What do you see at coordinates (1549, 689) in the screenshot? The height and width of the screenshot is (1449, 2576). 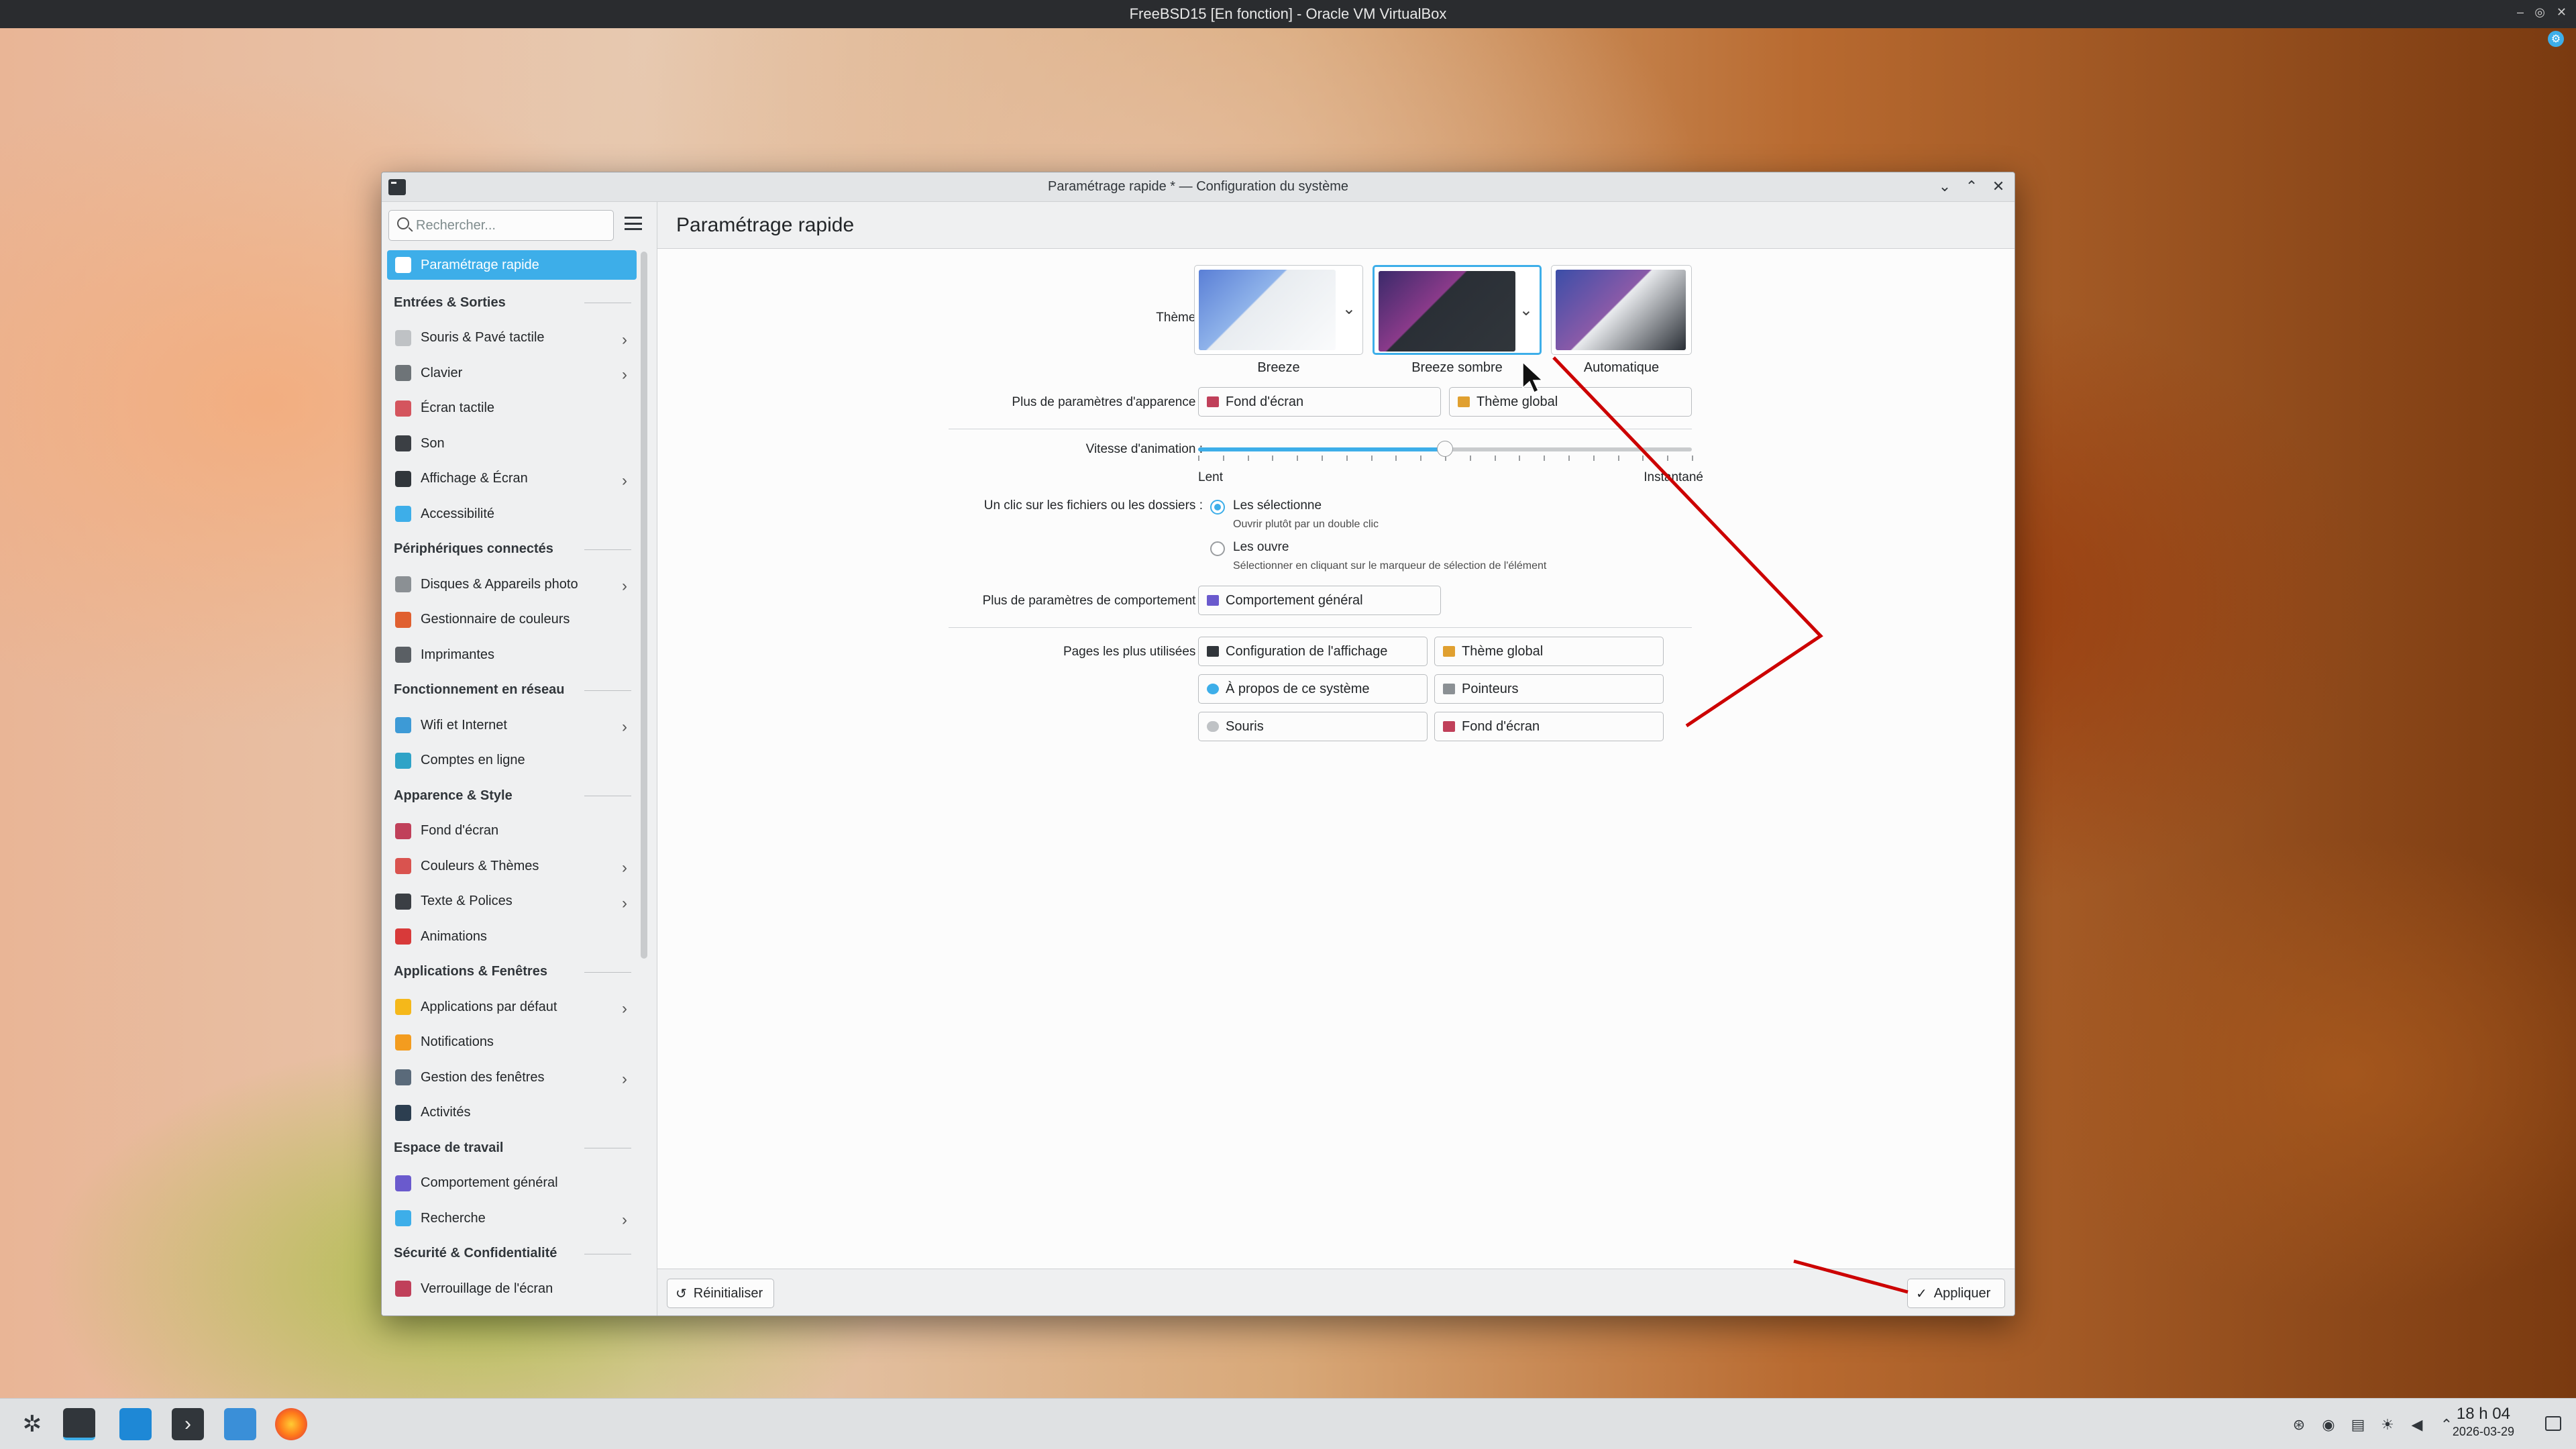 I see `most-used-pointers: Pointeurs` at bounding box center [1549, 689].